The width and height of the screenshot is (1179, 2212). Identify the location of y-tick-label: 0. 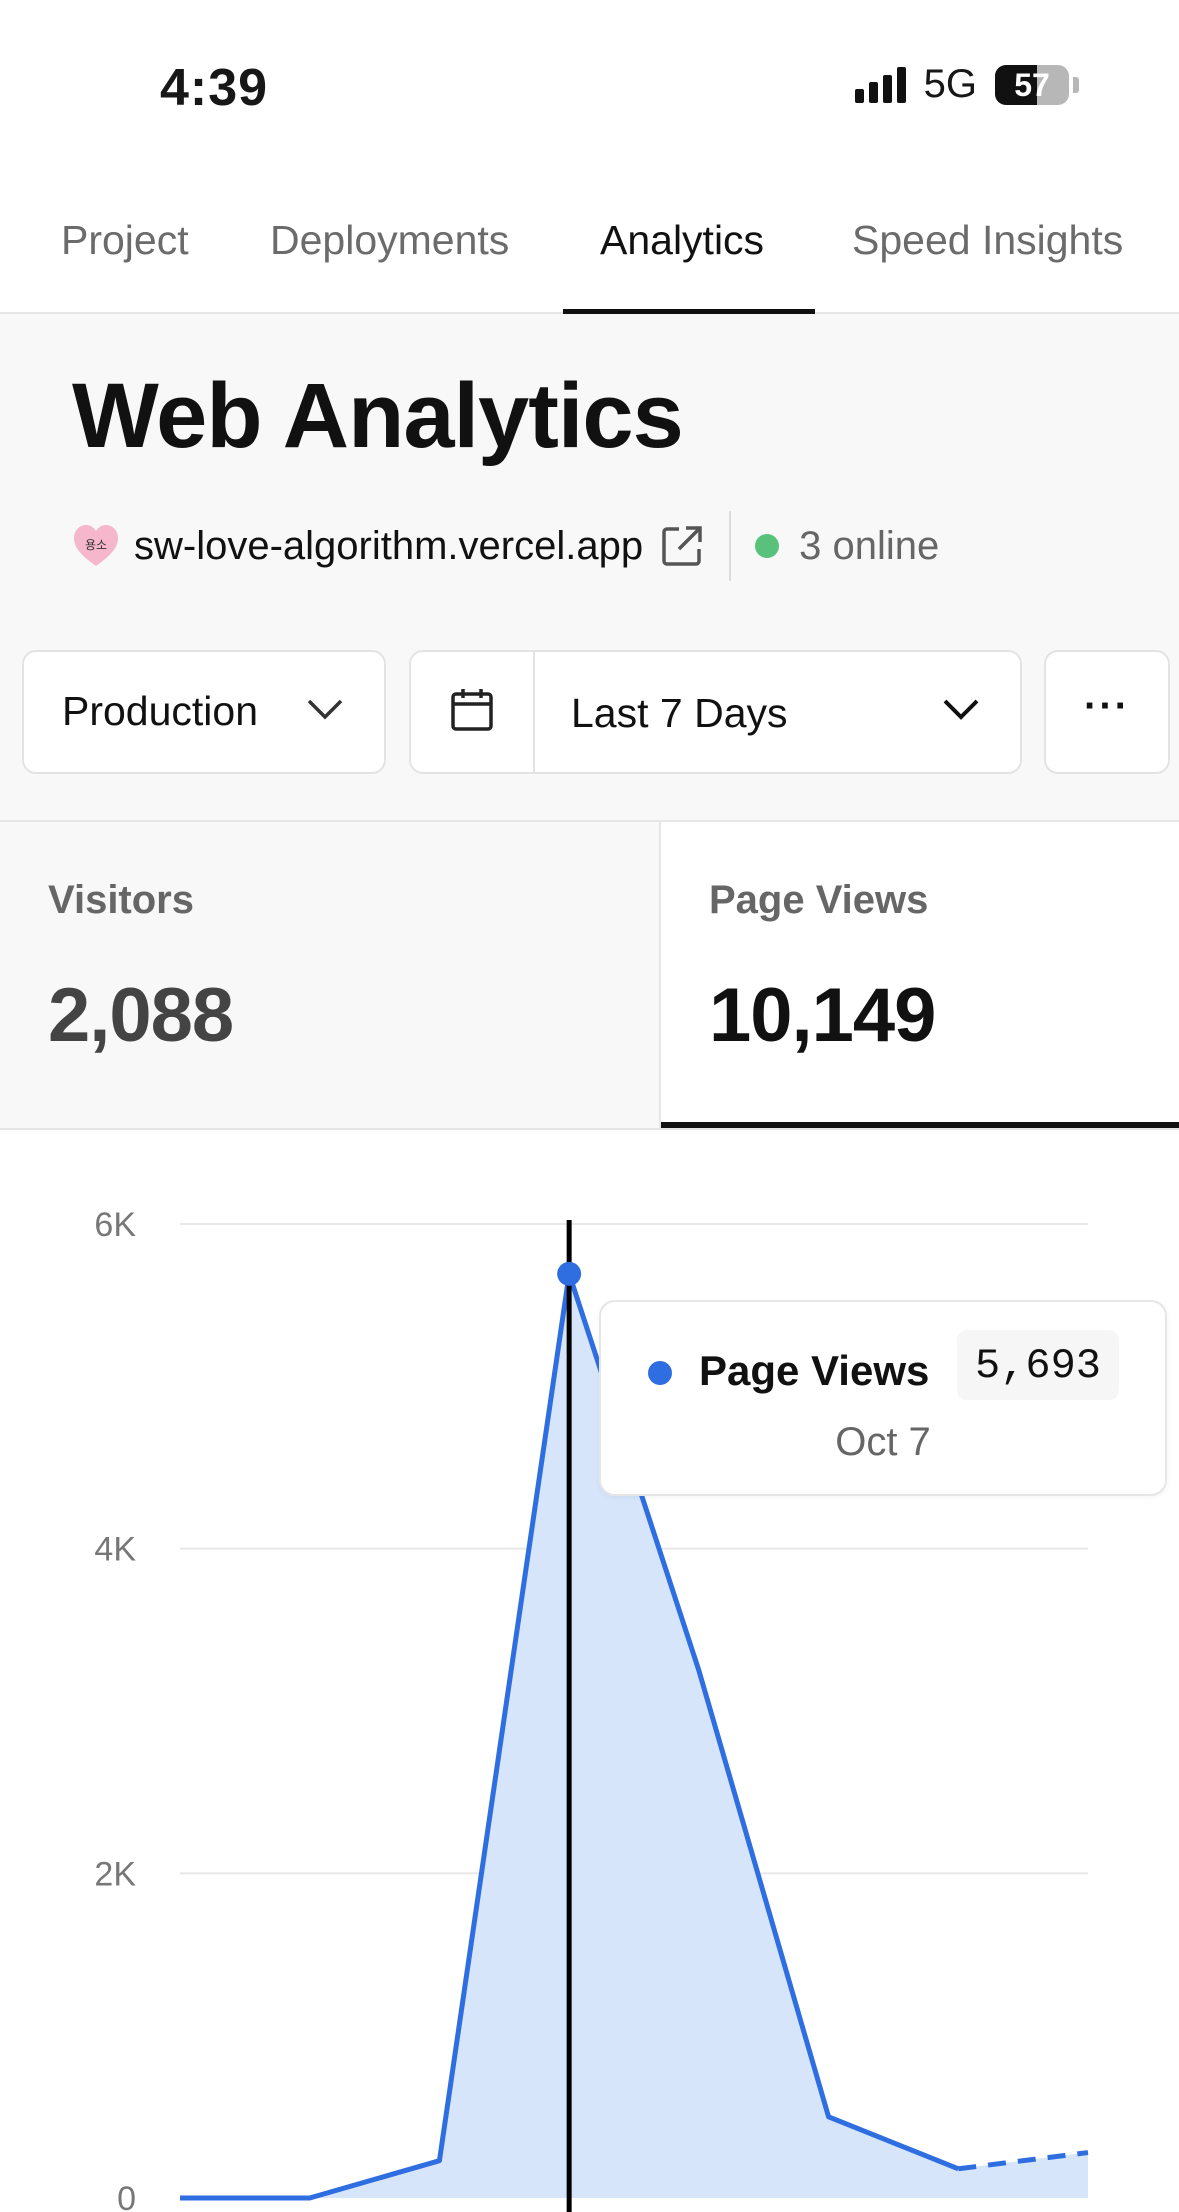
(126, 2196).